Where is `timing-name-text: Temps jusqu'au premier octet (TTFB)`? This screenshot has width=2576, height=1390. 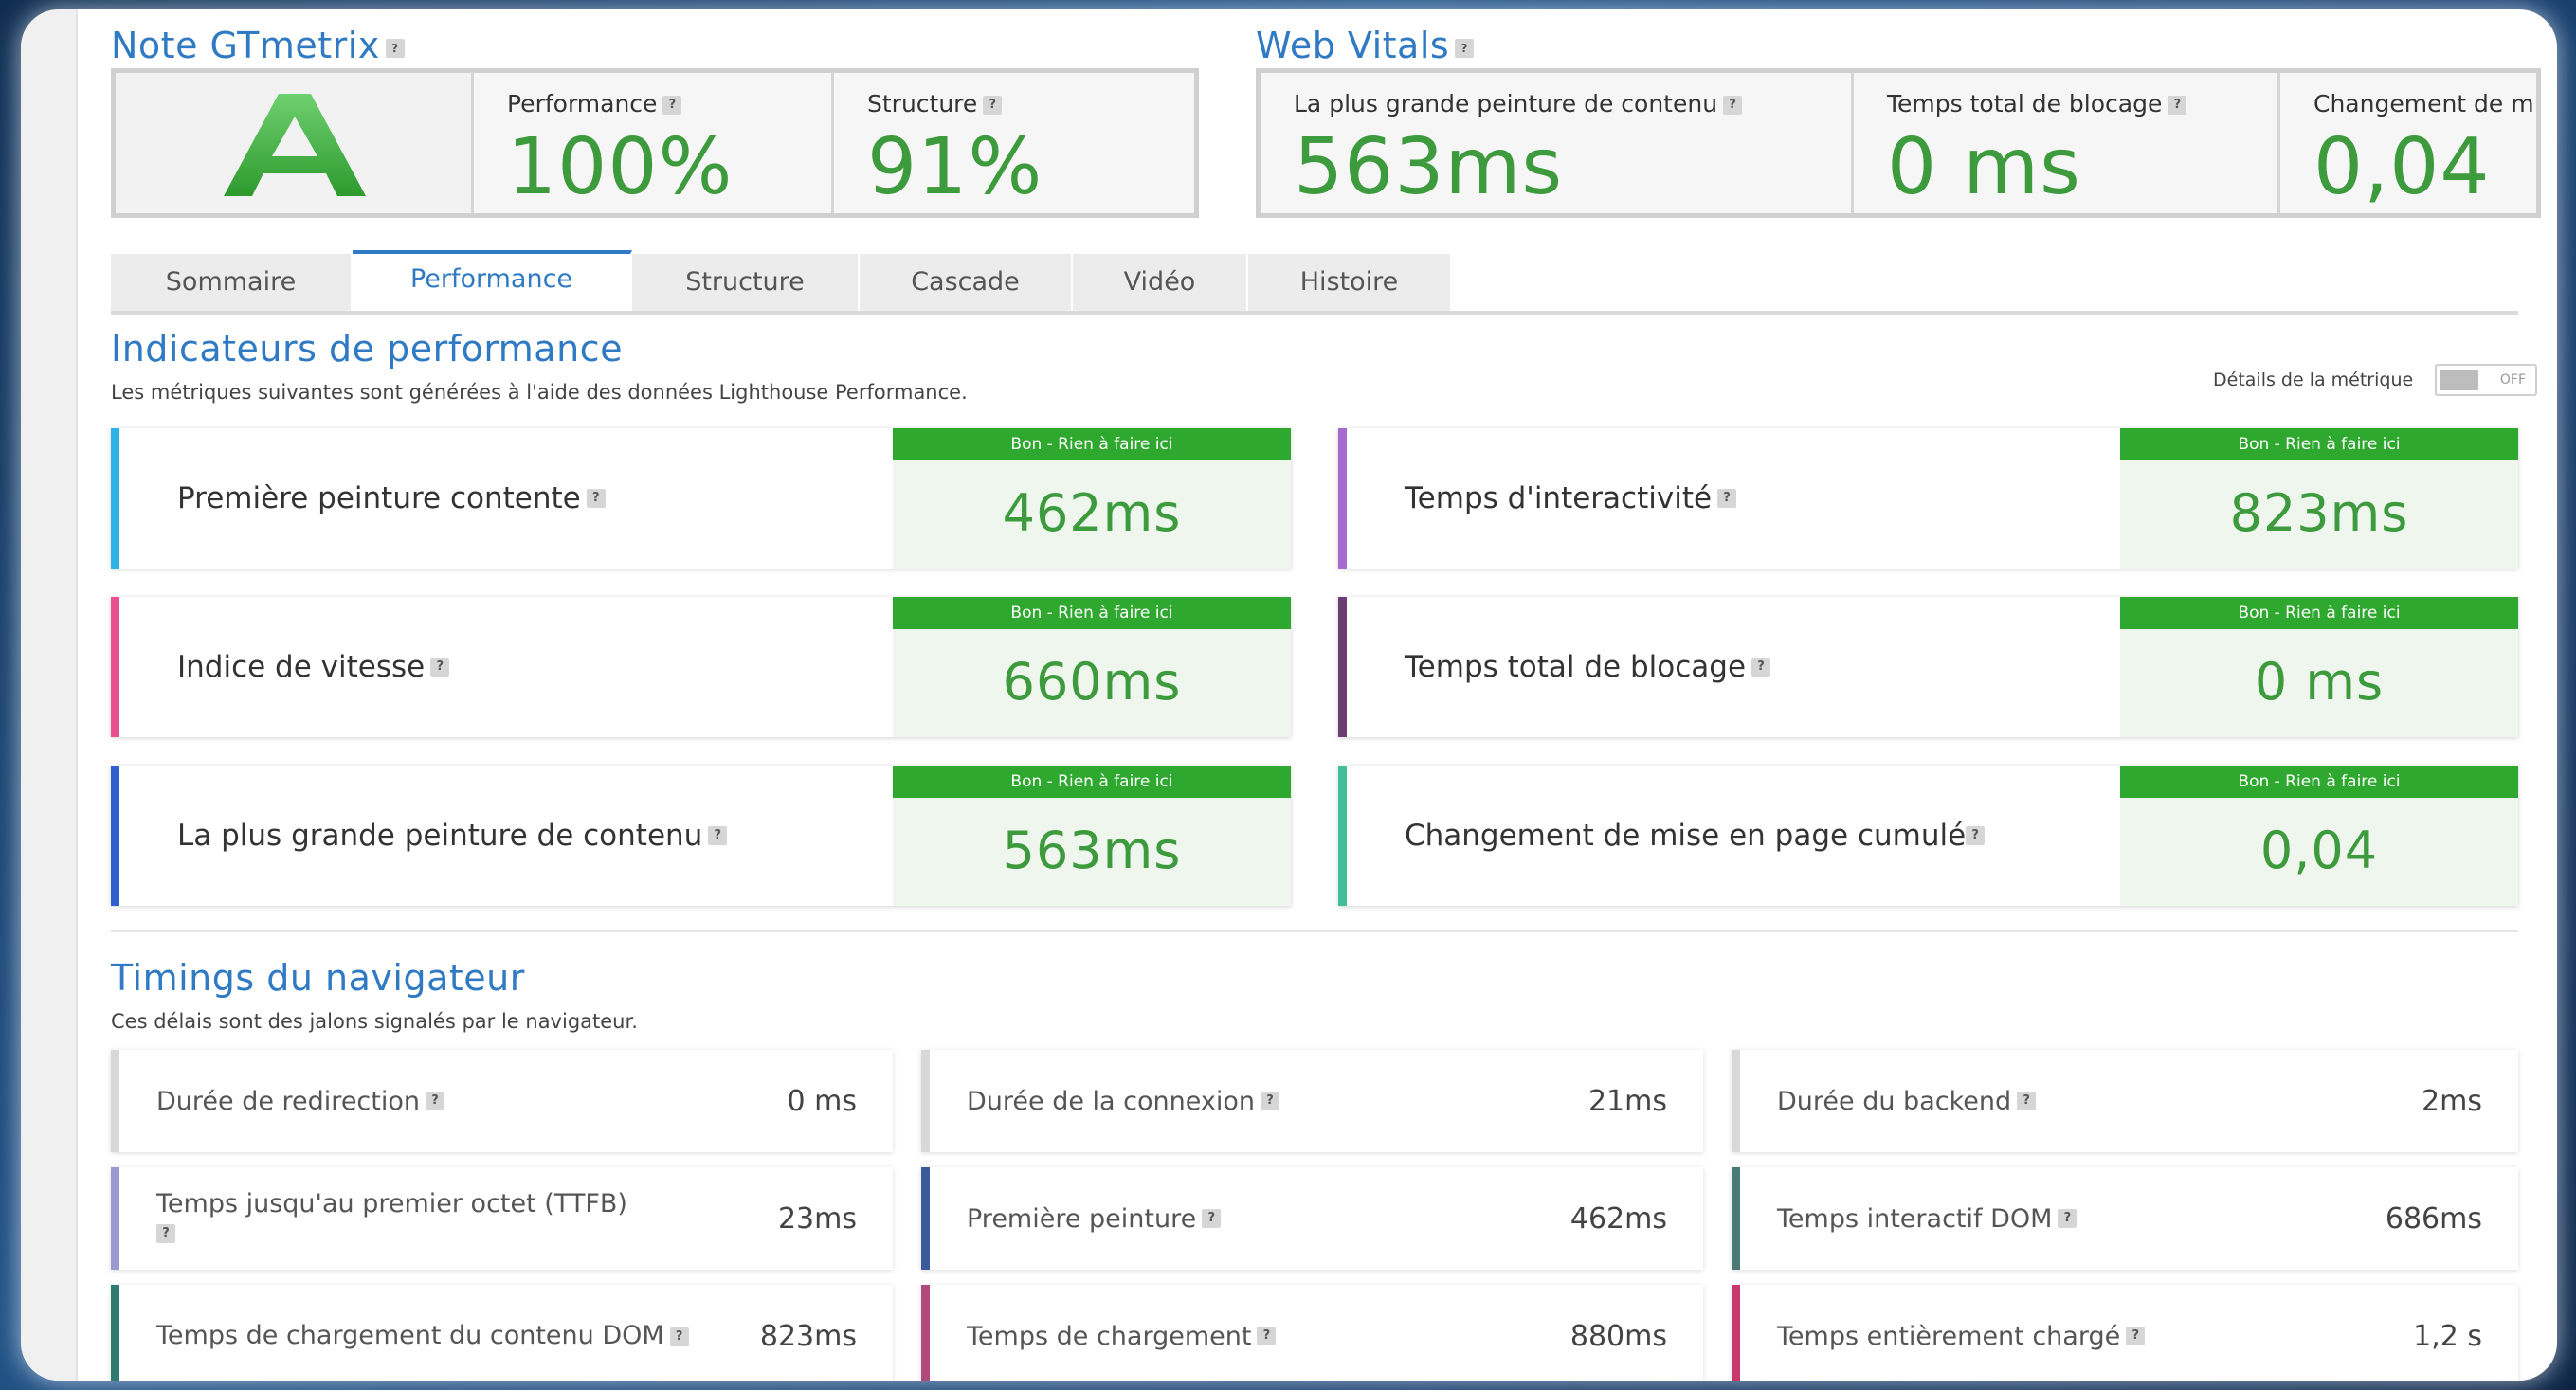 timing-name-text: Temps jusqu'au premier octet (TTFB) is located at coordinates (391, 1204).